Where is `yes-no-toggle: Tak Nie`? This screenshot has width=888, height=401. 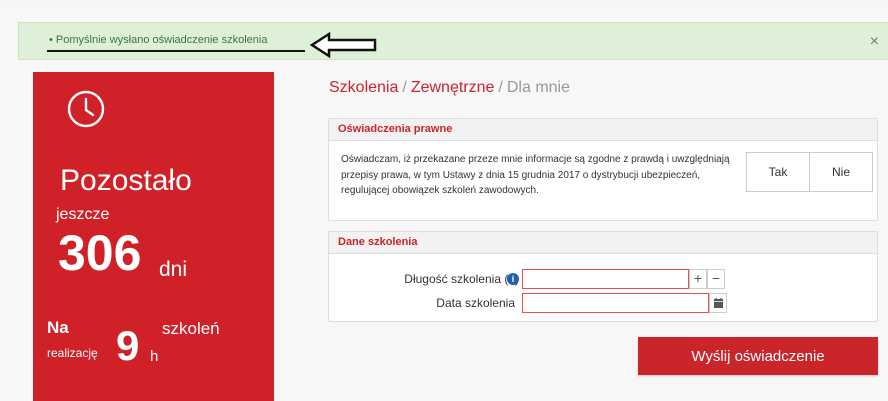 yes-no-toggle: Tak Nie is located at coordinates (809, 172).